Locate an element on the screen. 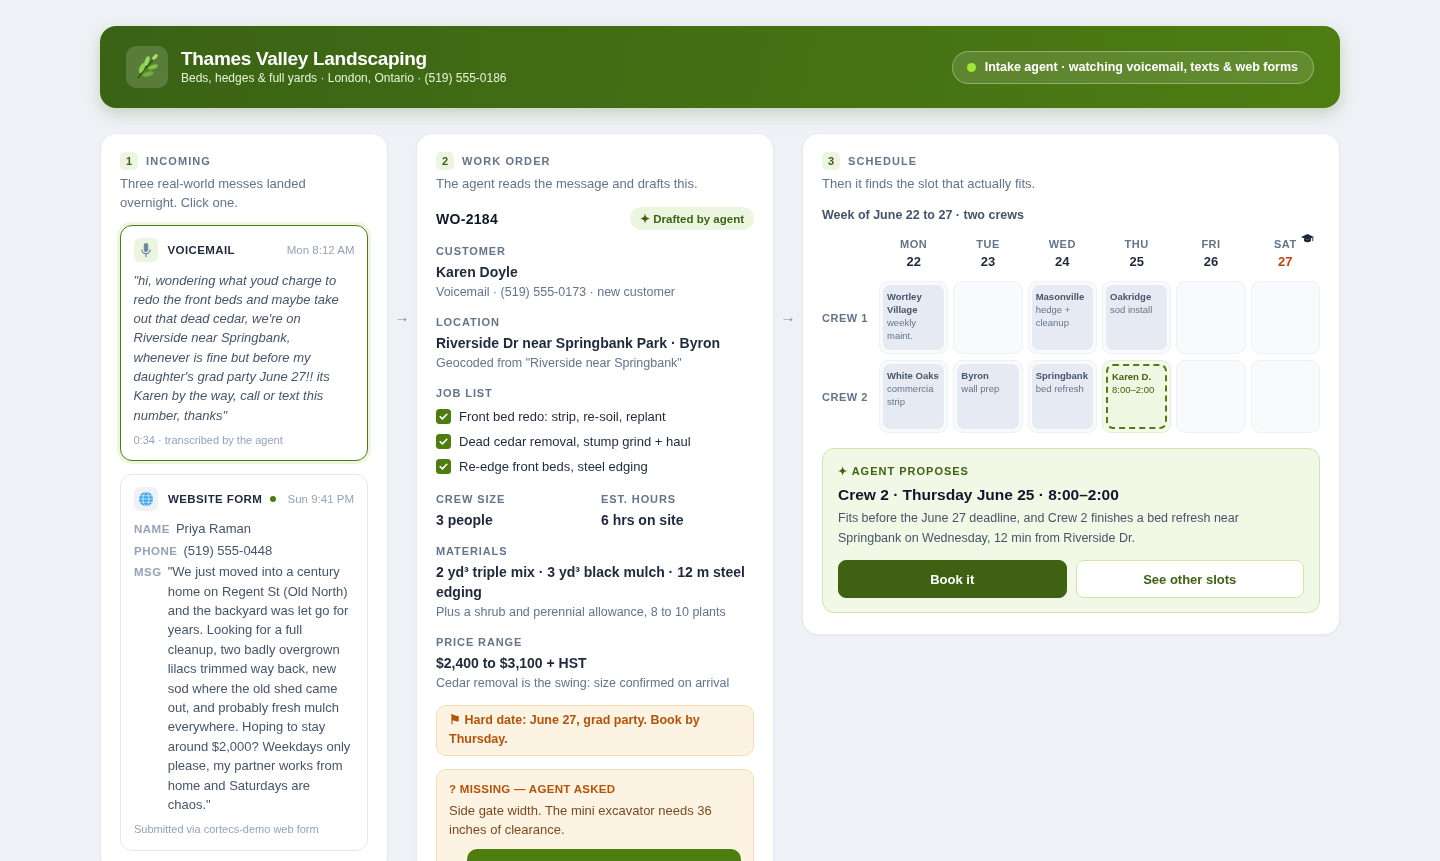 The width and height of the screenshot is (1440, 861). field-value: Priya Raman is located at coordinates (213, 529).